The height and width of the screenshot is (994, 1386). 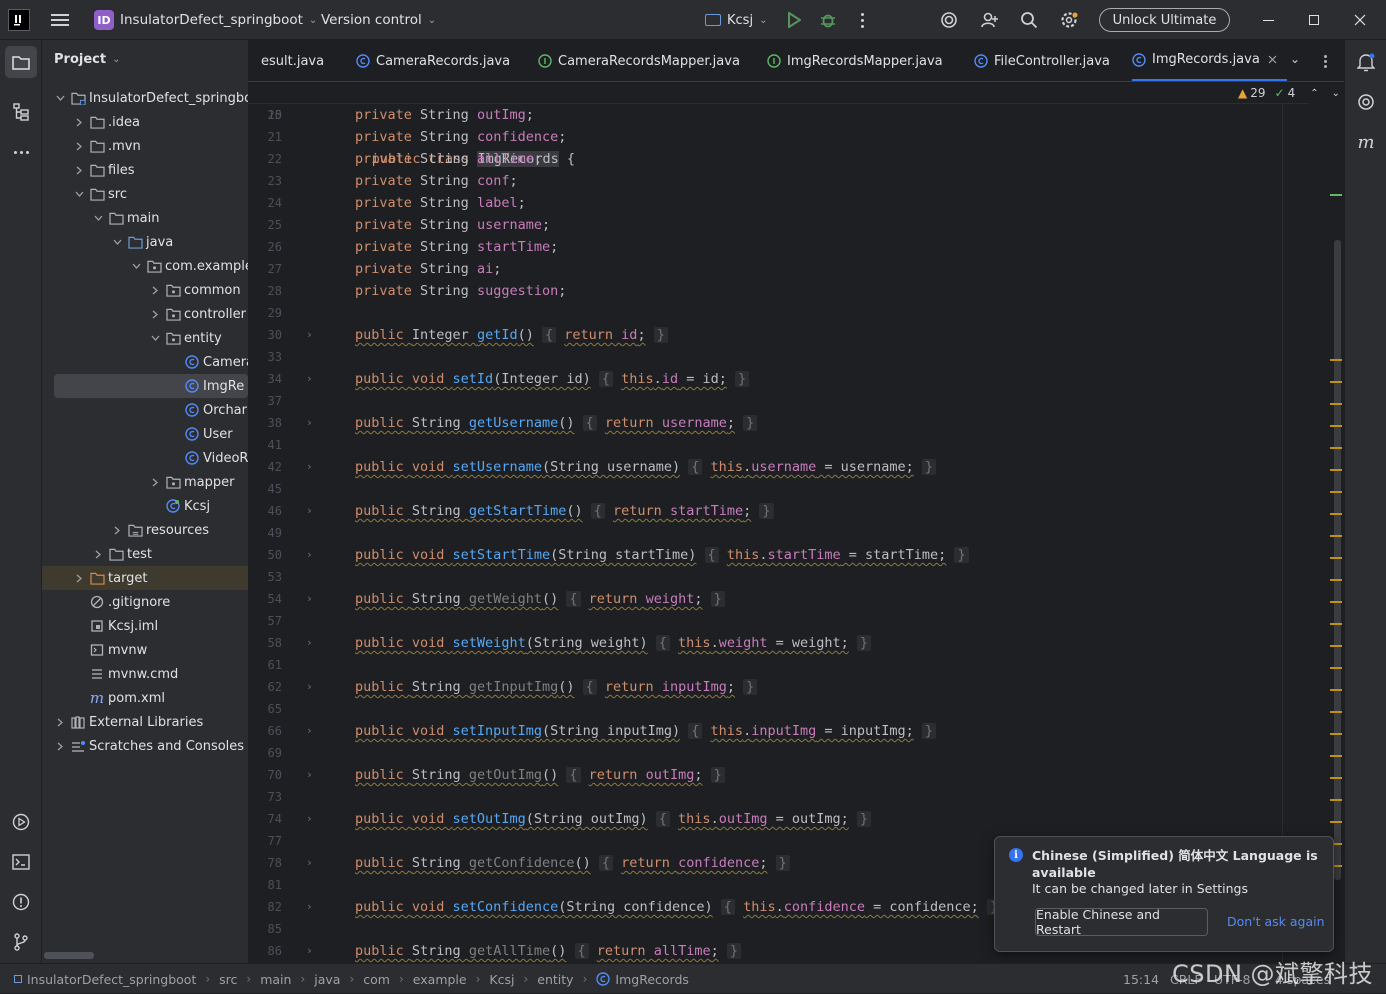 I want to click on minimize-window-icon, so click(x=1268, y=20).